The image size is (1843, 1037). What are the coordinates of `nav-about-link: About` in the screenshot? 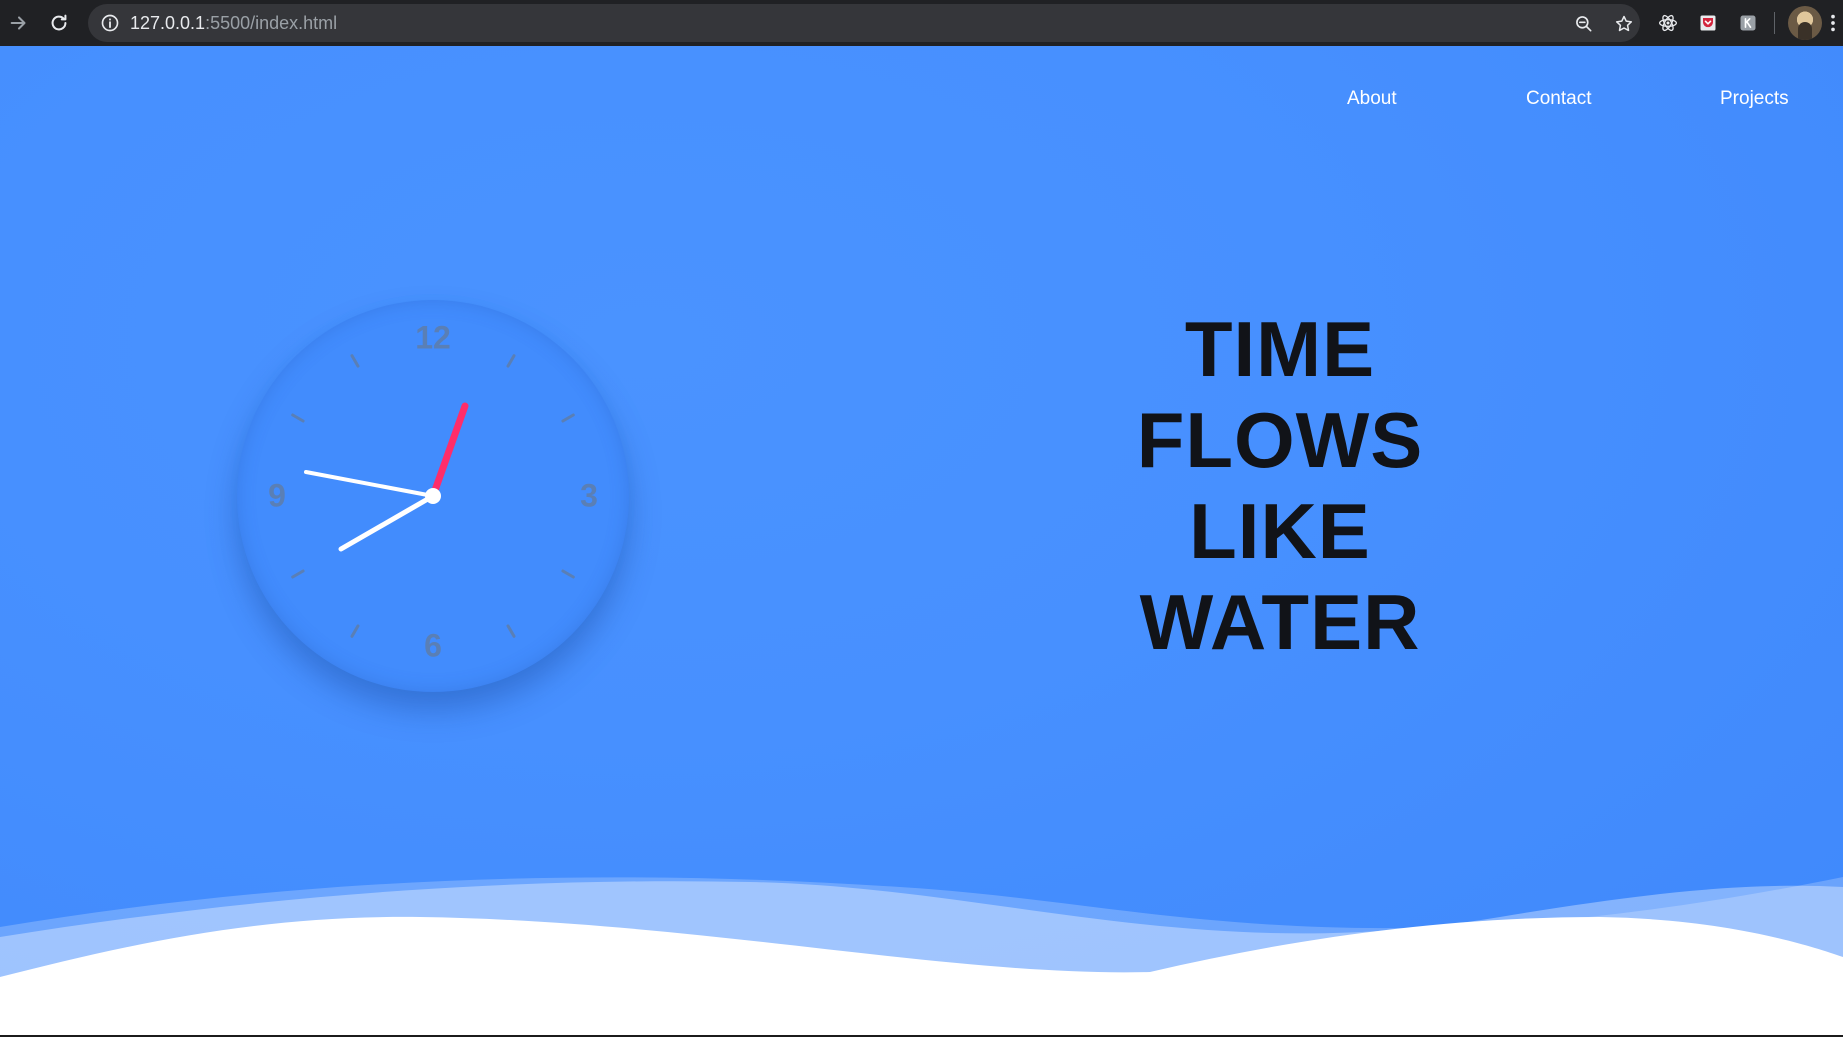 It's located at (1372, 99).